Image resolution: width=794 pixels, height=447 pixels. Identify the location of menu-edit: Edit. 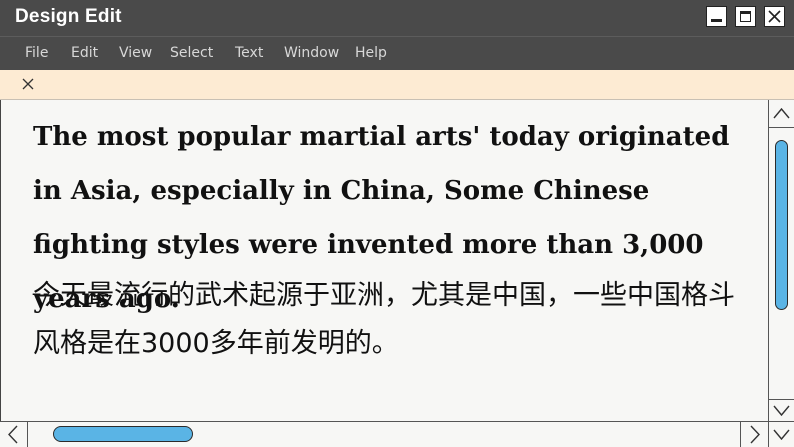
(84, 53).